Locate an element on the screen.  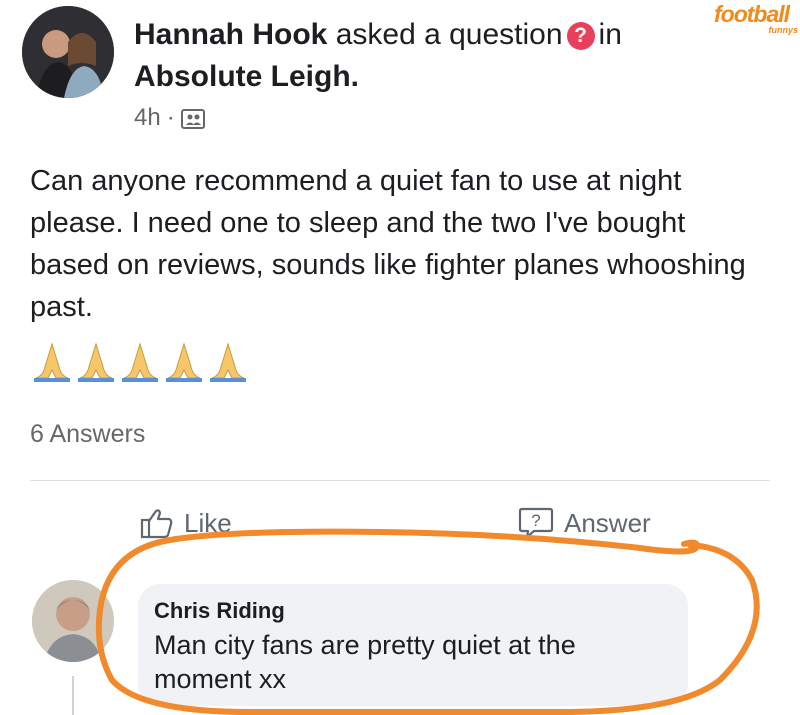
emoji-row is located at coordinates (140, 362).